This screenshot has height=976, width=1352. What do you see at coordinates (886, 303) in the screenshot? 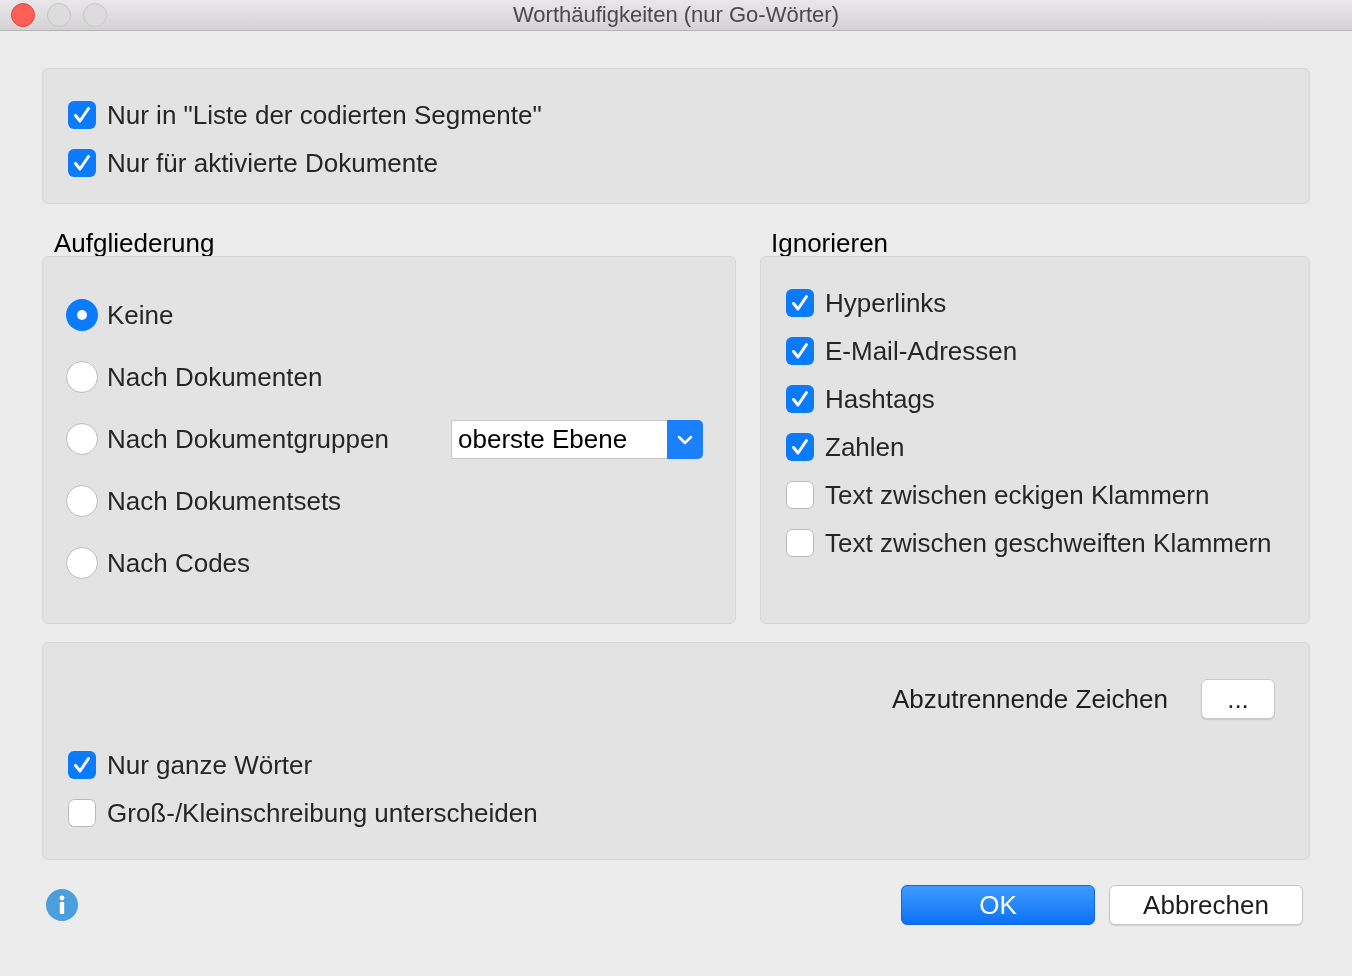
I see `checkbox-label: Hyperlinks` at bounding box center [886, 303].